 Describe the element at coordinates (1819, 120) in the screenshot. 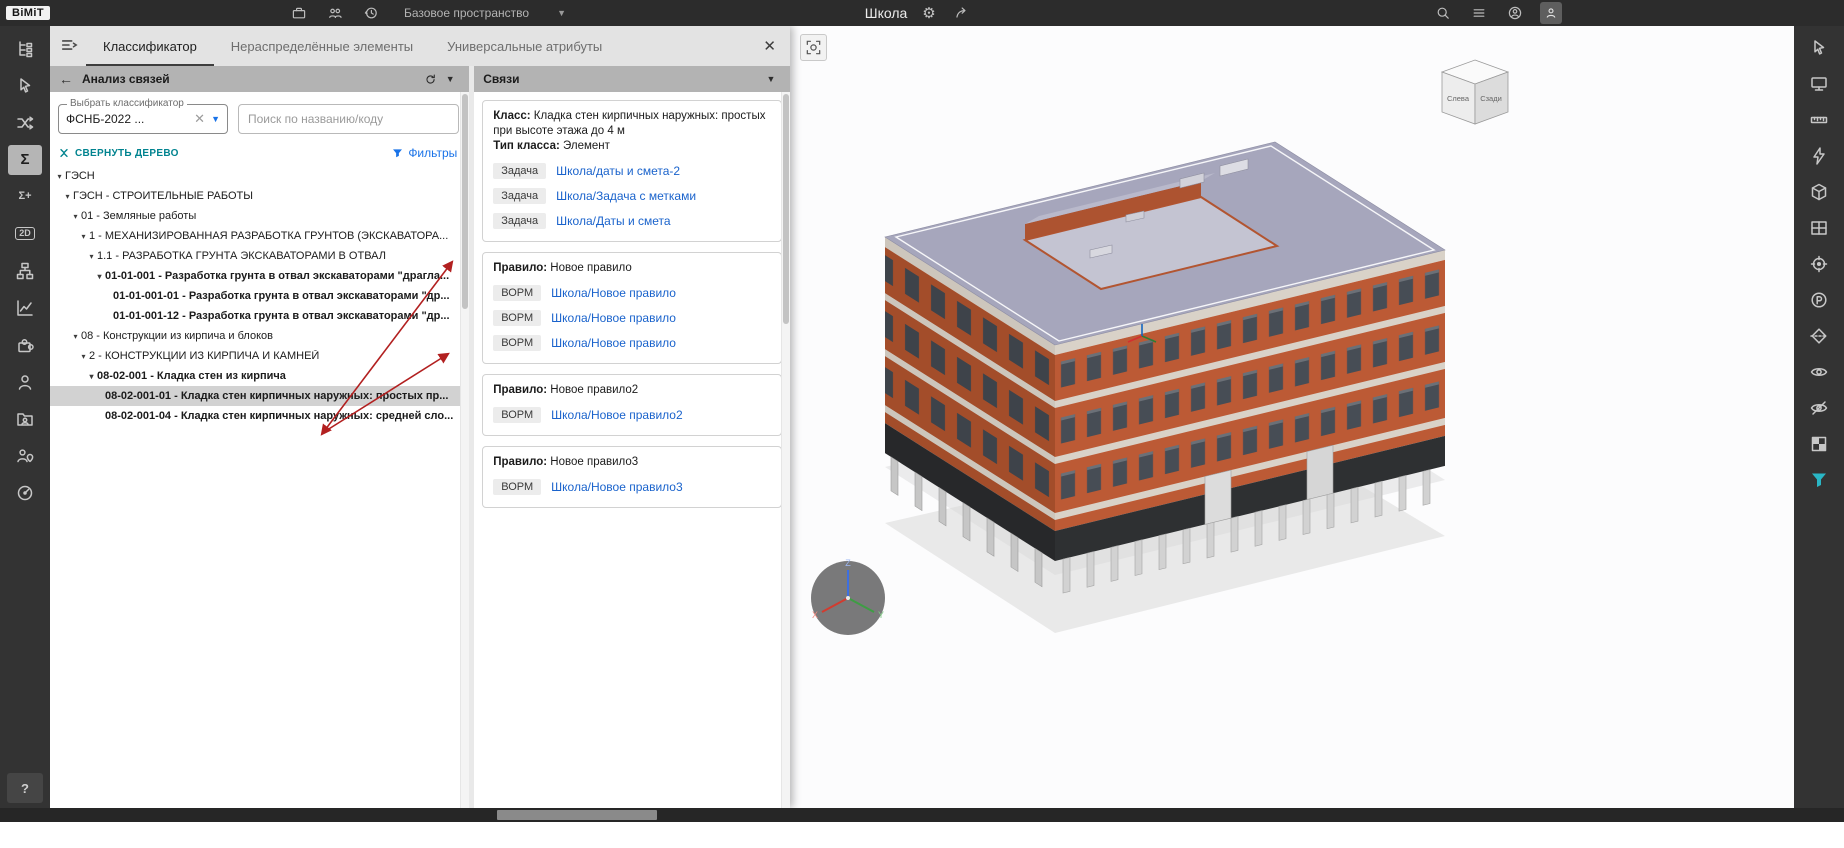

I see `vtool-ruler` at that location.